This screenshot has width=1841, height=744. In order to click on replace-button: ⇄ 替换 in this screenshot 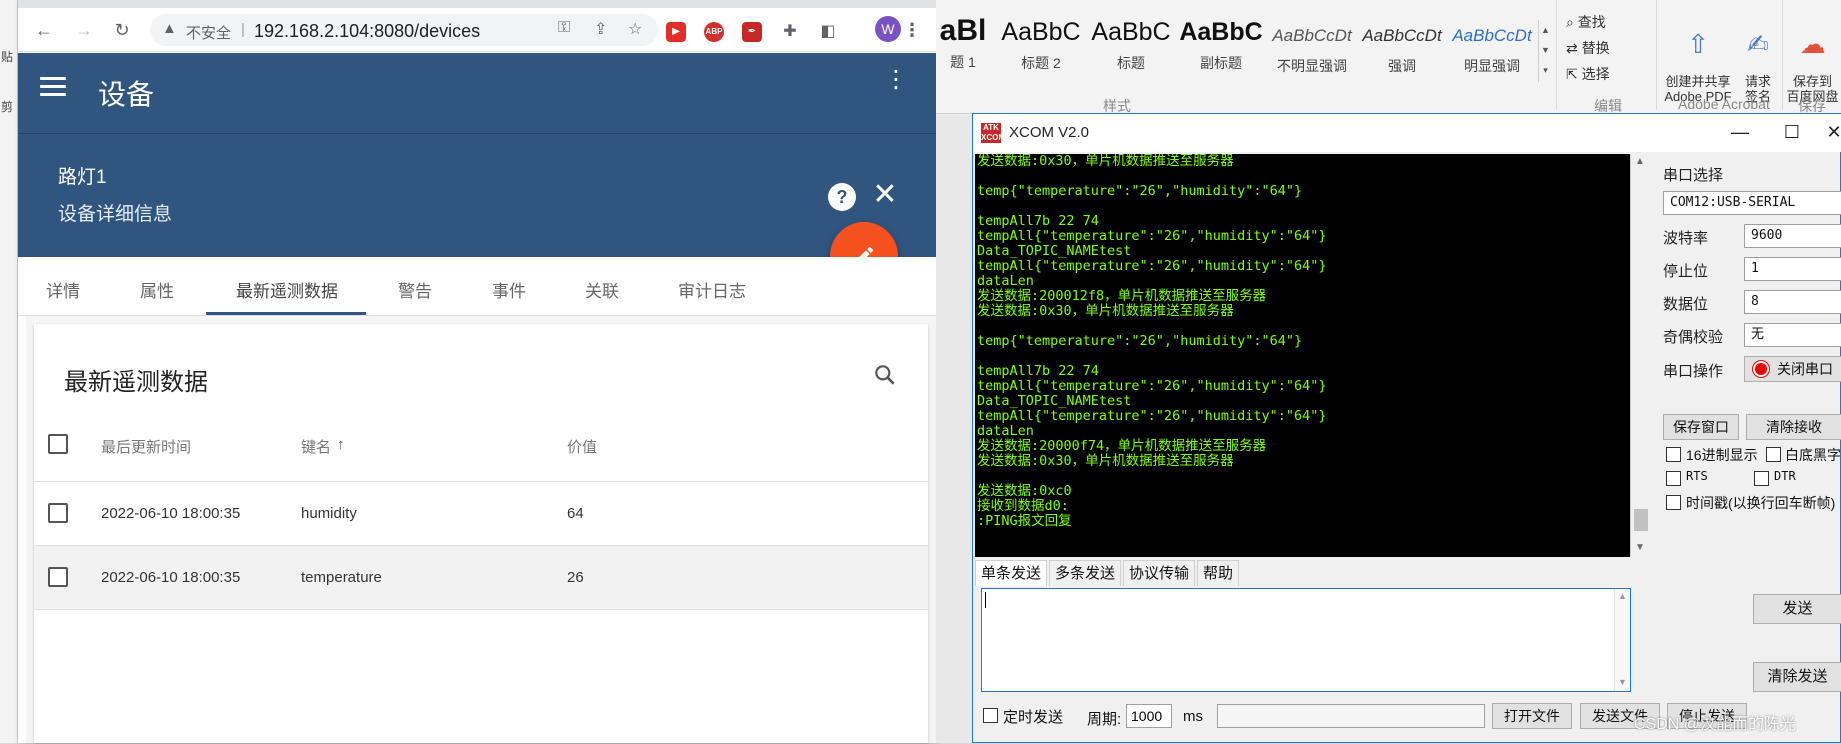, I will do `click(1588, 48)`.